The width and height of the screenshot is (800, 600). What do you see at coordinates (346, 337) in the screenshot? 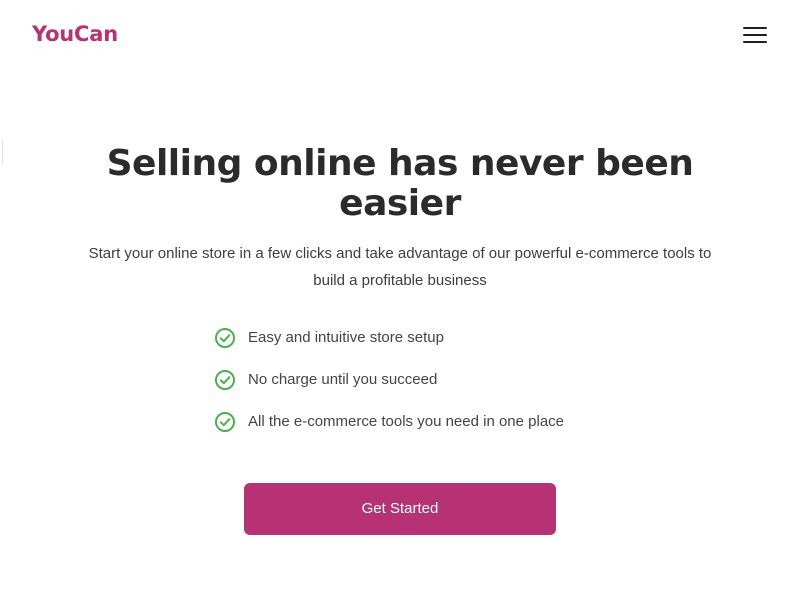
I see `feature-label: Easy and intuitive store setup` at bounding box center [346, 337].